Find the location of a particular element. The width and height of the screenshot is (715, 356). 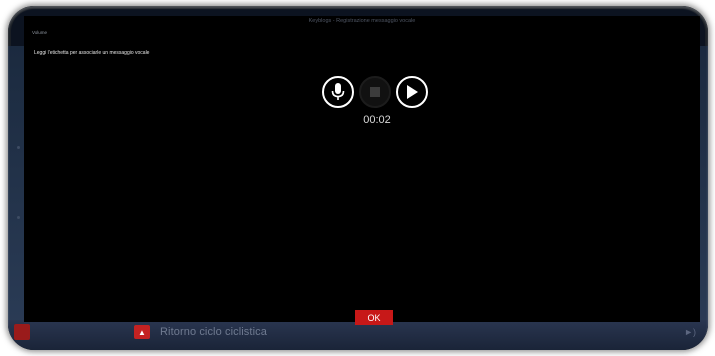

microphone-icon is located at coordinates (338, 91).